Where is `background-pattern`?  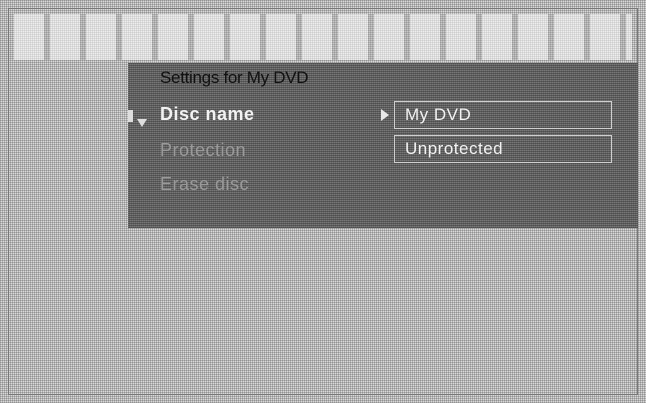
background-pattern is located at coordinates (323, 37).